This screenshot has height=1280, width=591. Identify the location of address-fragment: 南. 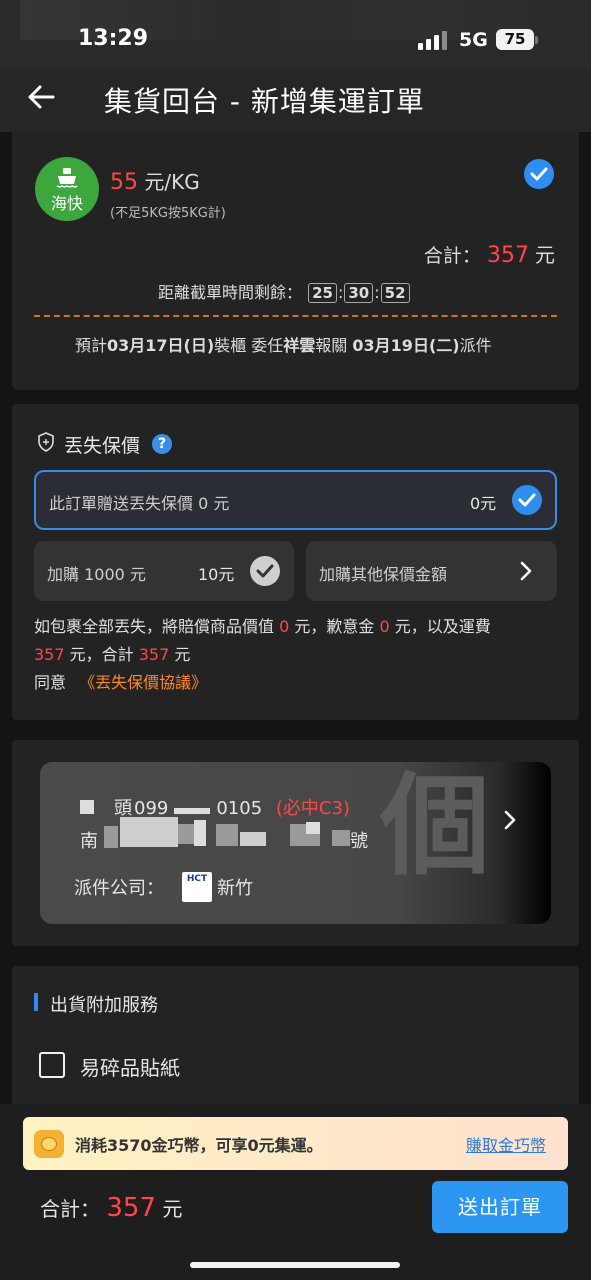
(89, 841).